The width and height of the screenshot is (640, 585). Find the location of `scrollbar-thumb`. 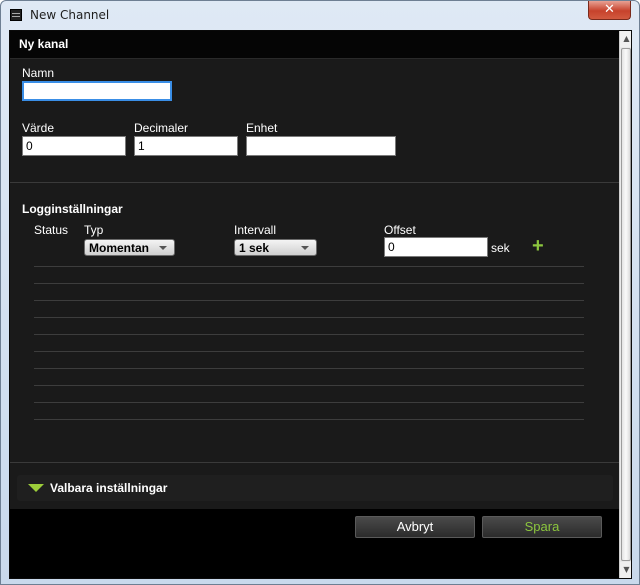

scrollbar-thumb is located at coordinates (626, 304).